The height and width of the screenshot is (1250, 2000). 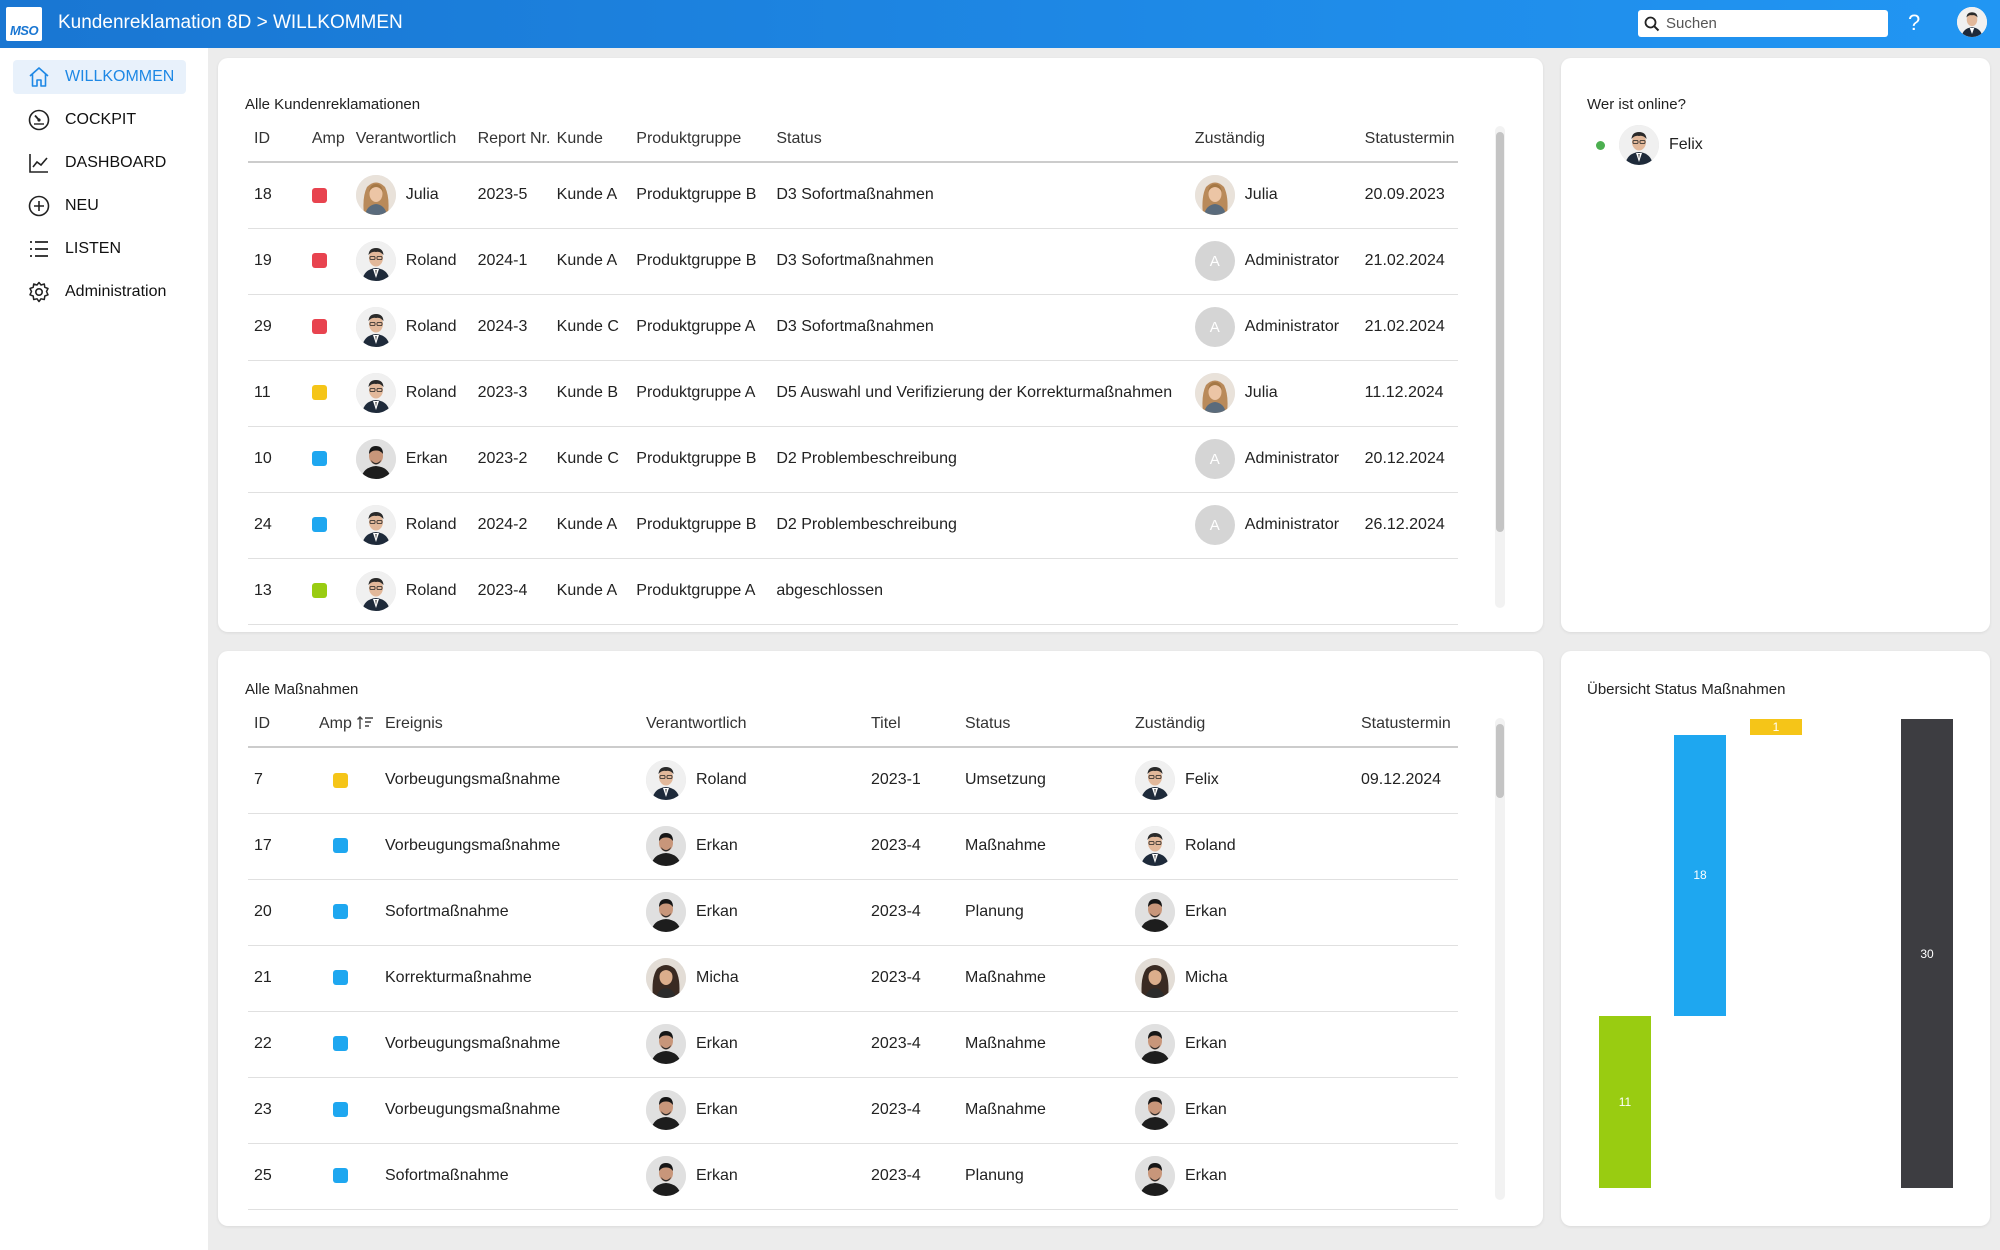 I want to click on app-logo: MSO, so click(x=24, y=24).